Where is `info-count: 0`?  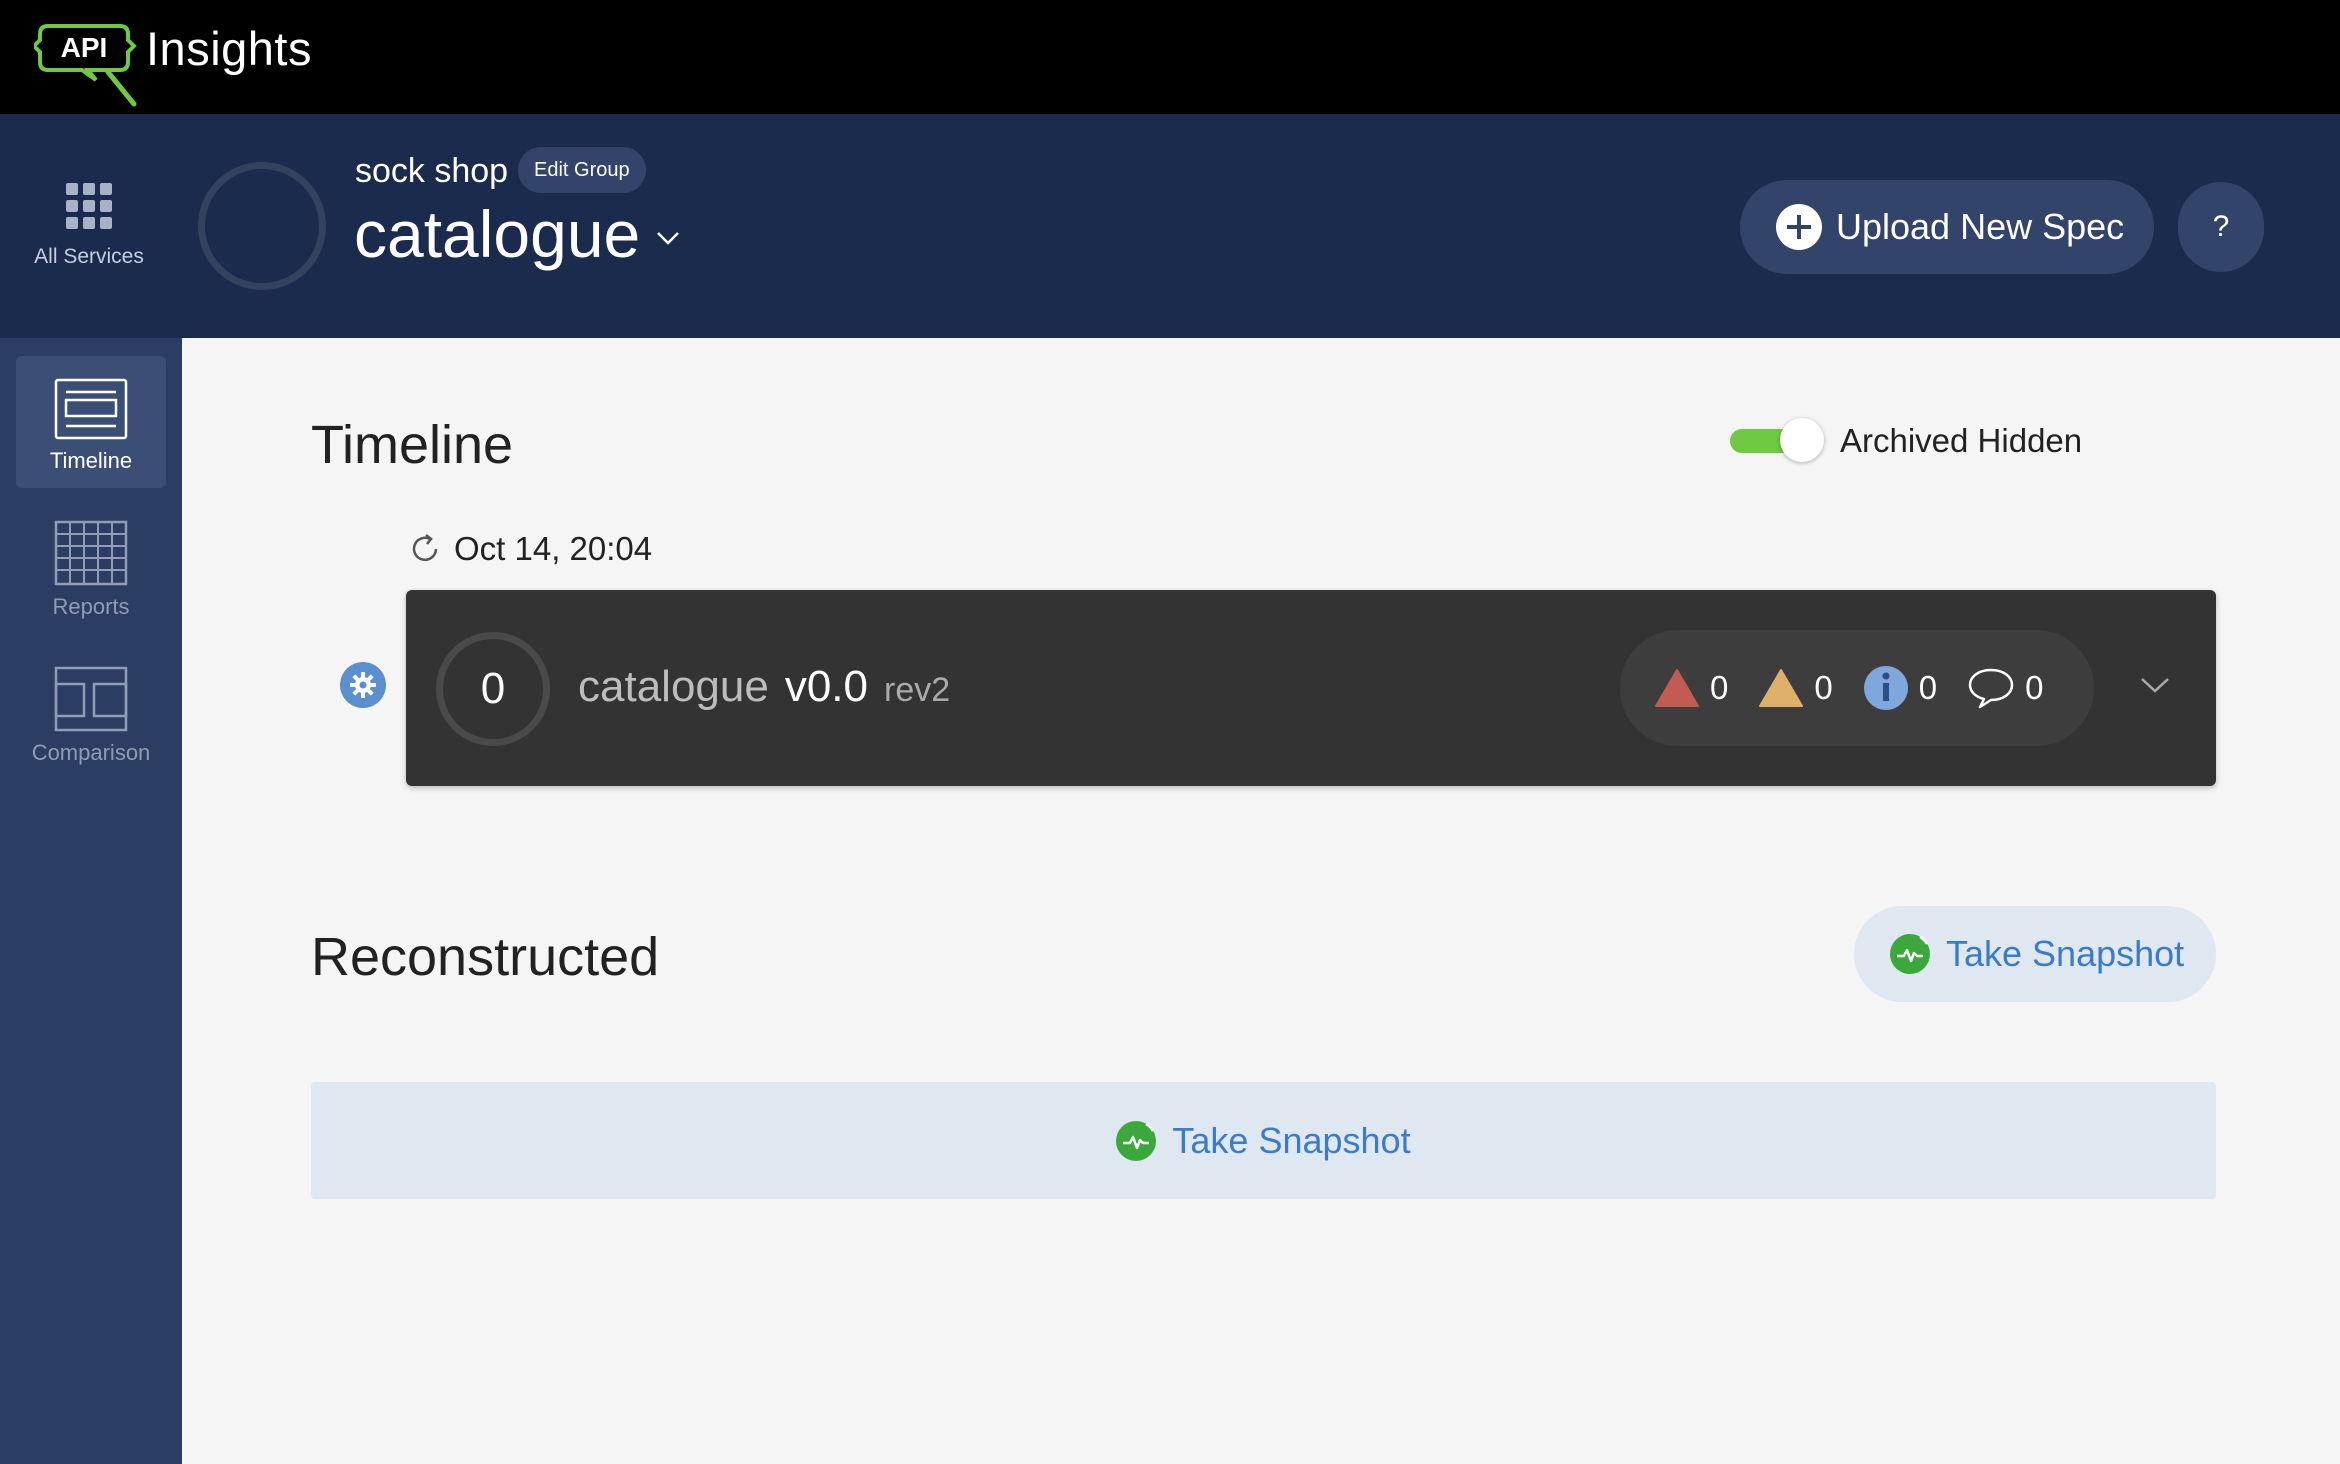 info-count: 0 is located at coordinates (1900, 688).